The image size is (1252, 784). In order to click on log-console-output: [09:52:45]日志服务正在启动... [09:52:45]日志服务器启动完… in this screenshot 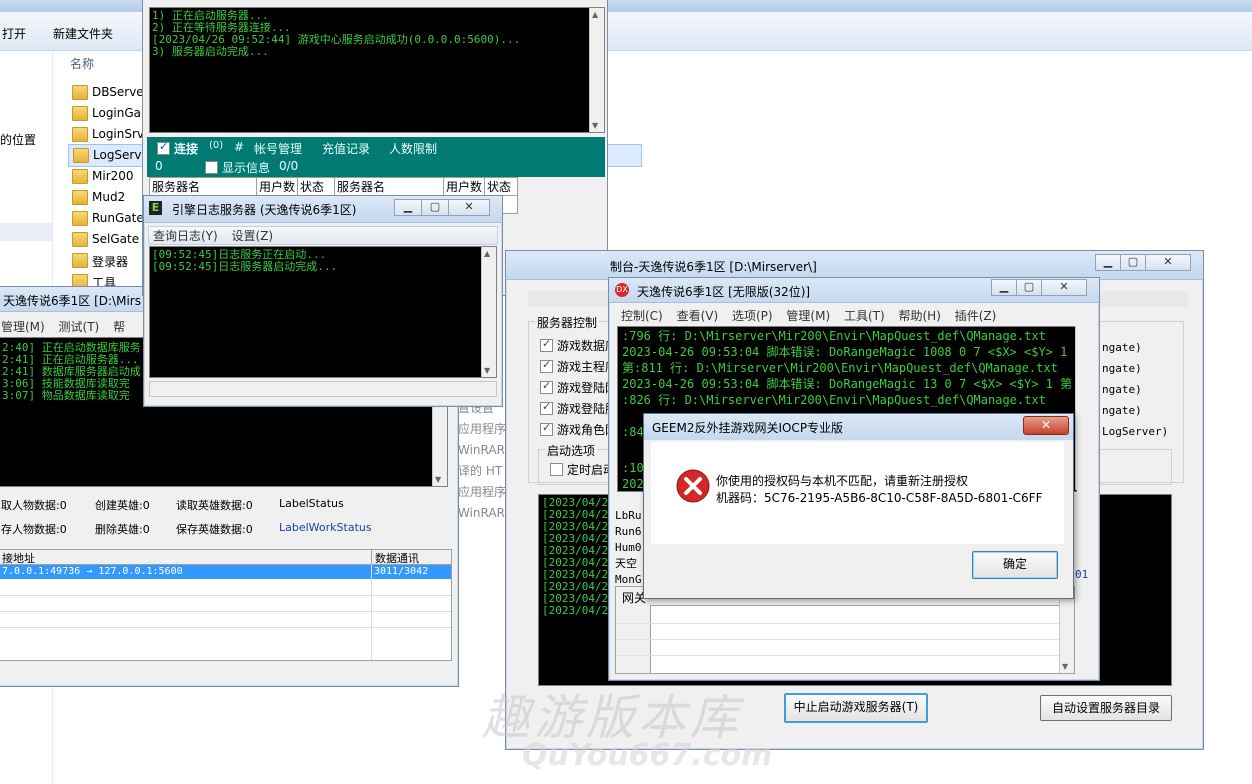, I will do `click(323, 312)`.